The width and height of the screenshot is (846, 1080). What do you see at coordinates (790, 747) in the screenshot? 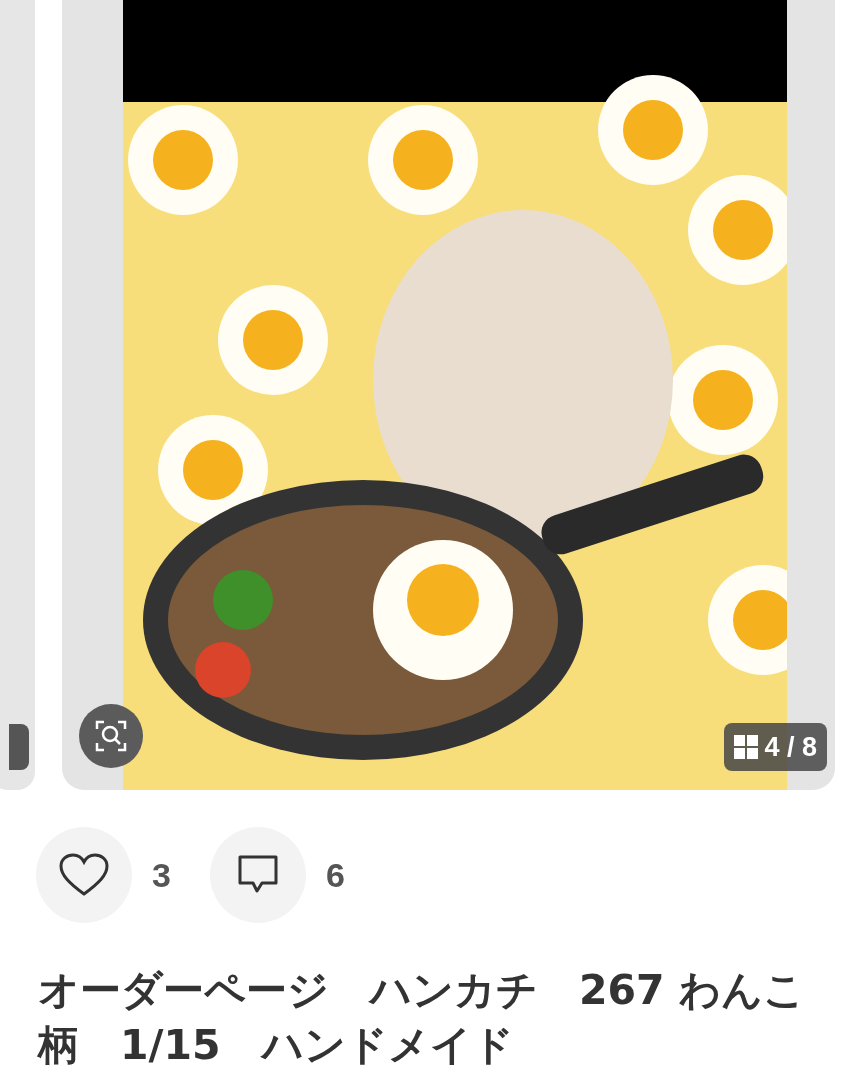
I see `page-counter: 4 / 8` at bounding box center [790, 747].